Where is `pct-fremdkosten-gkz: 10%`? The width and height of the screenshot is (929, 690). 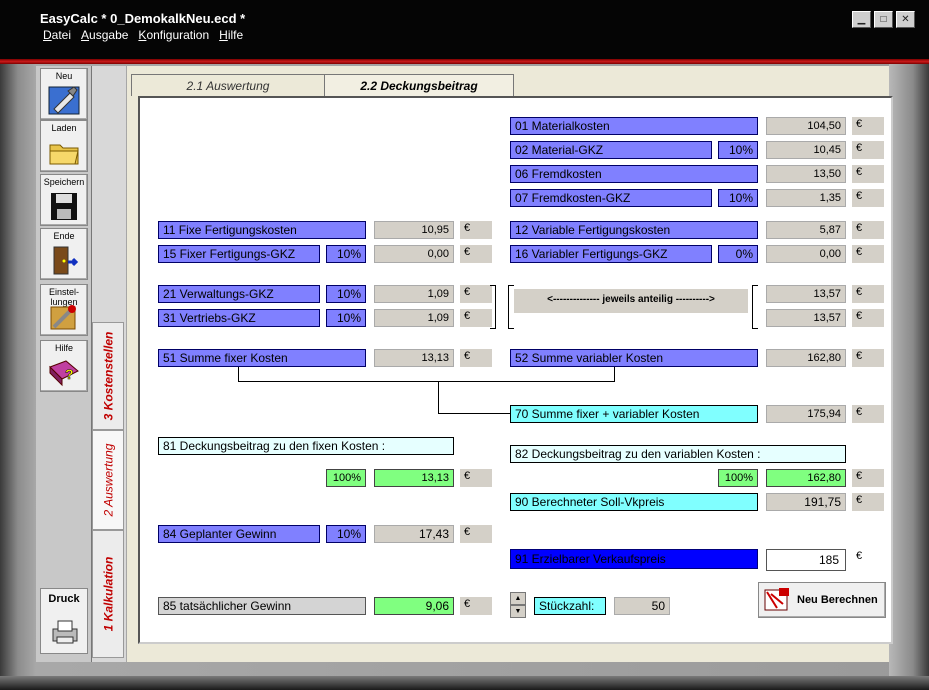 pct-fremdkosten-gkz: 10% is located at coordinates (738, 198).